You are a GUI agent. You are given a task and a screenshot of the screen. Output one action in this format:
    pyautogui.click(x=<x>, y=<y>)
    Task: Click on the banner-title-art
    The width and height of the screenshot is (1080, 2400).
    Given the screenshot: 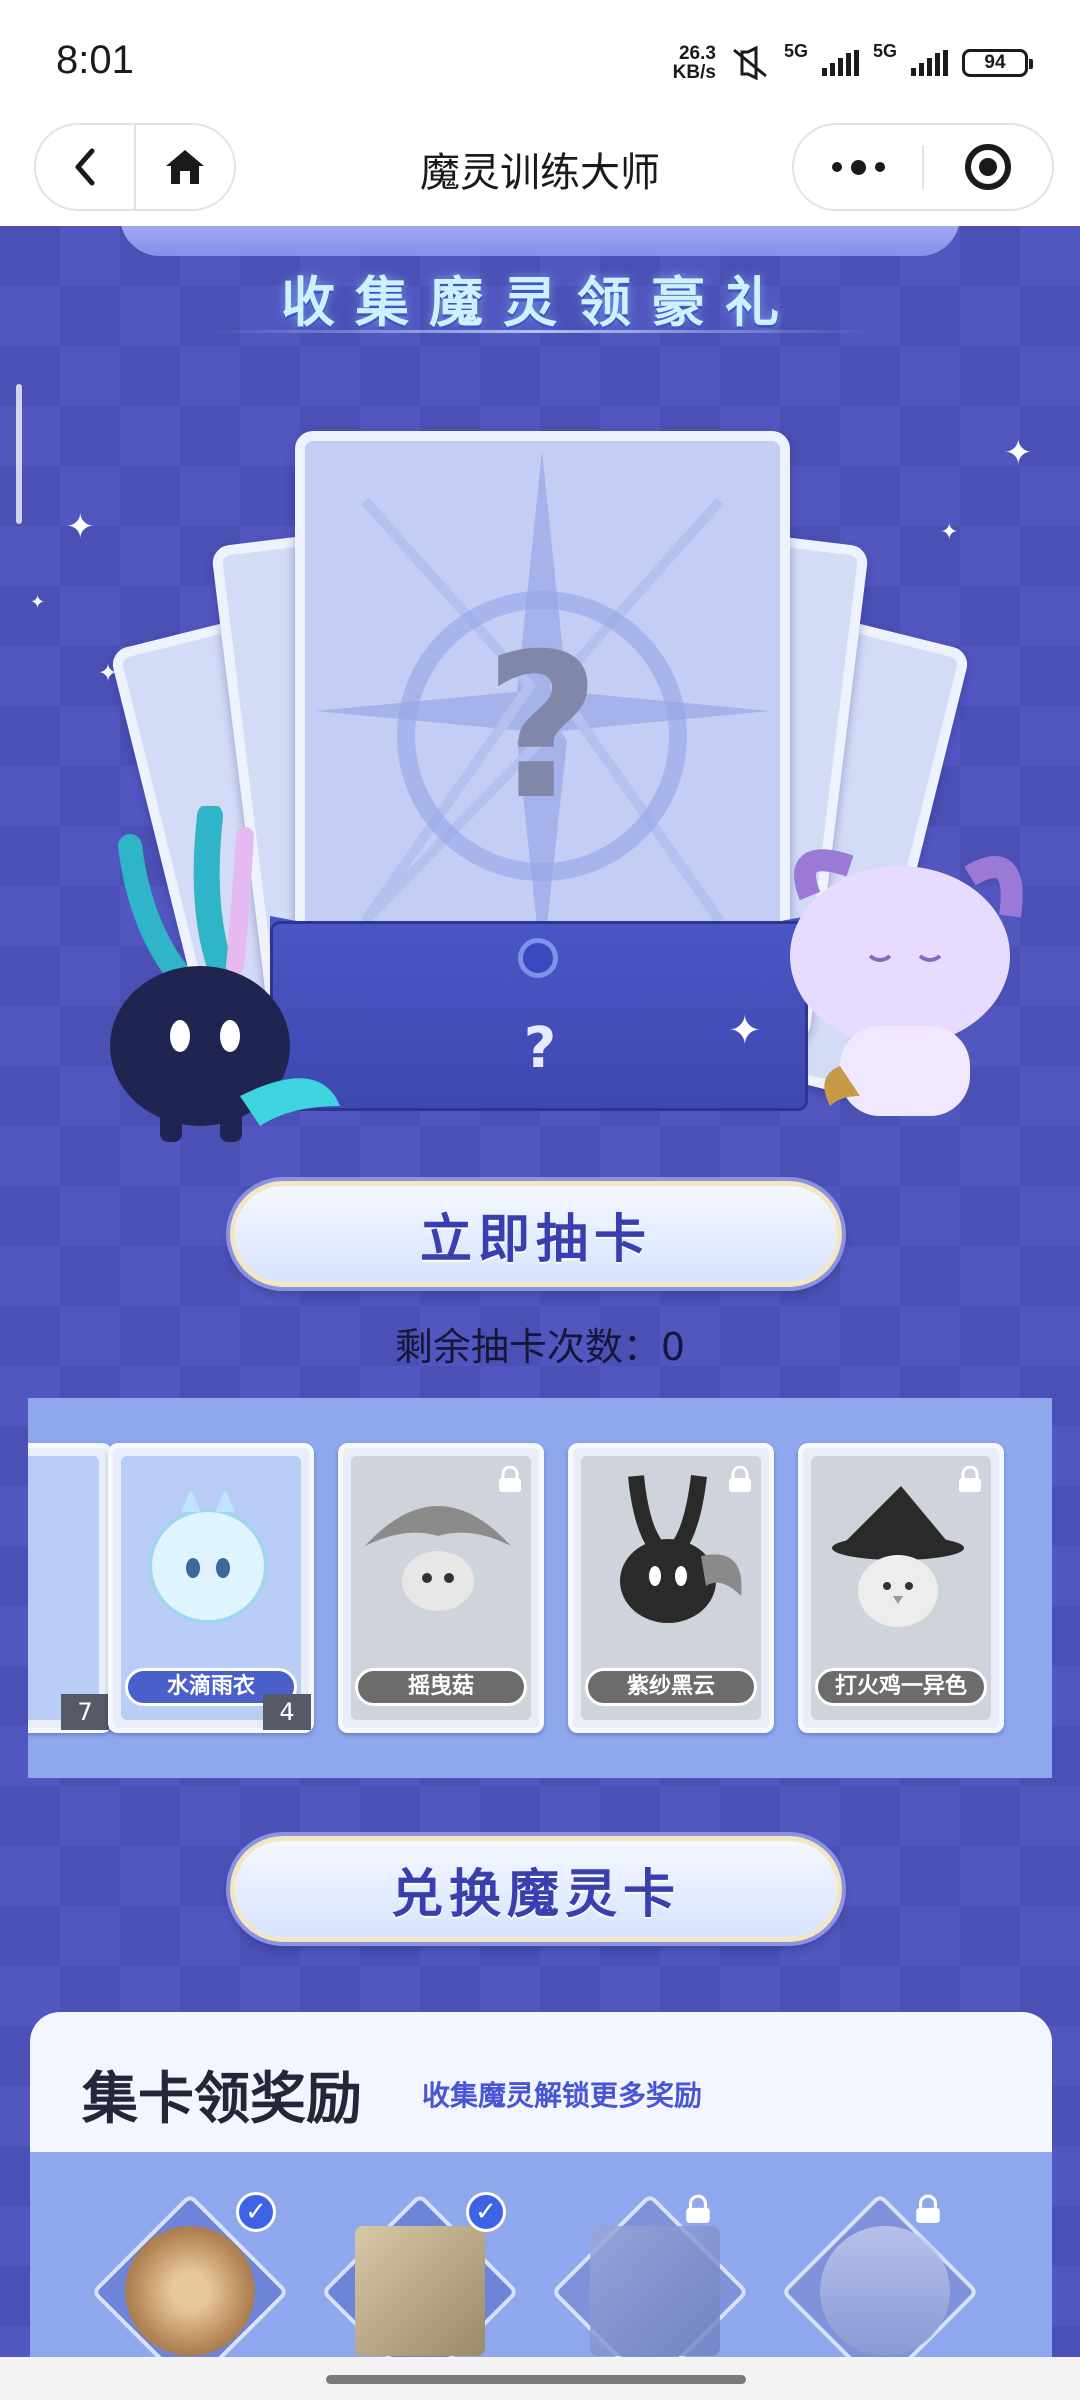 What is the action you would take?
    pyautogui.click(x=540, y=241)
    